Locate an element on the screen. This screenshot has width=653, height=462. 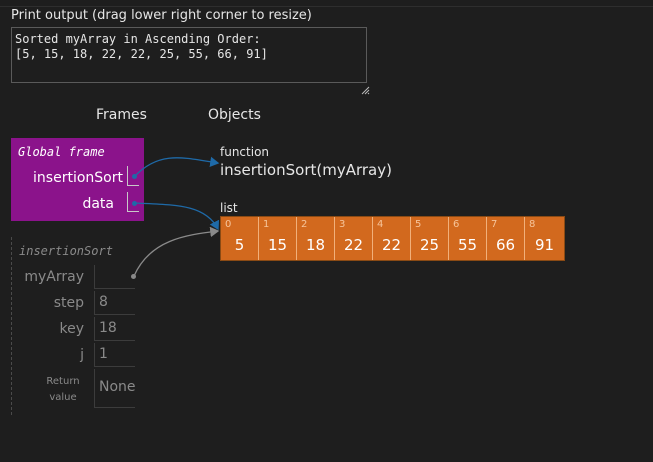
pointer-arrow-data is located at coordinates (177, 216).